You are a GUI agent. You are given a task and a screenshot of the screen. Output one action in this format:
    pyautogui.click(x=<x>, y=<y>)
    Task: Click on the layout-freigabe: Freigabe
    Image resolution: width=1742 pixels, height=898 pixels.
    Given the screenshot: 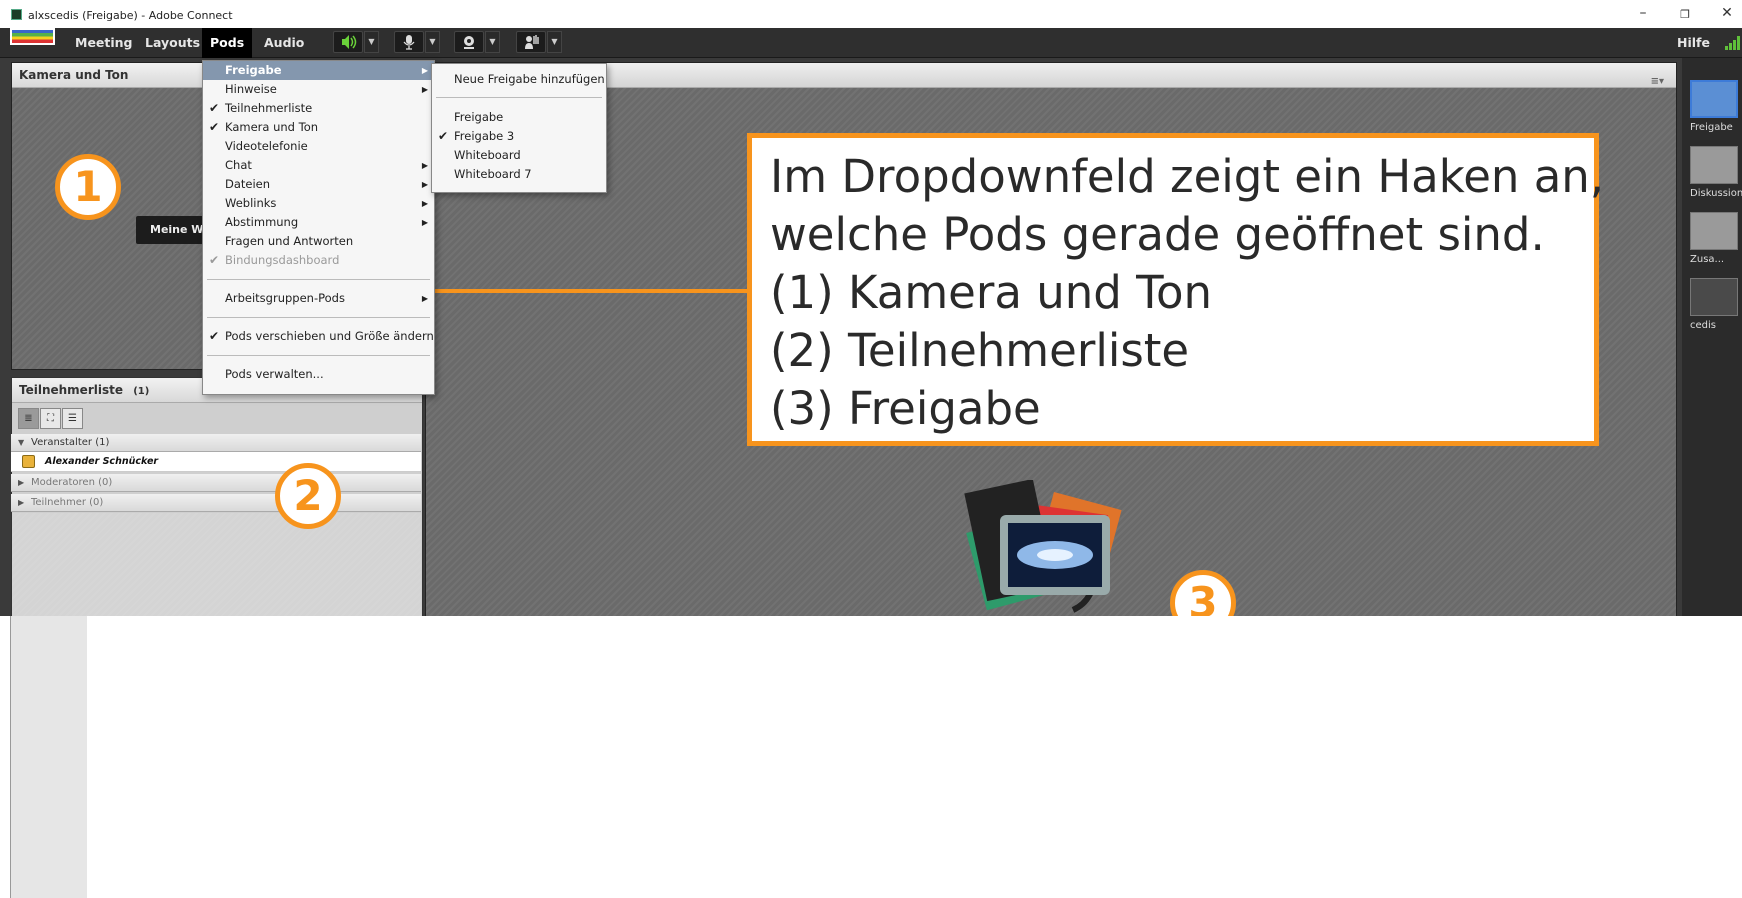 What is the action you would take?
    pyautogui.click(x=1716, y=106)
    